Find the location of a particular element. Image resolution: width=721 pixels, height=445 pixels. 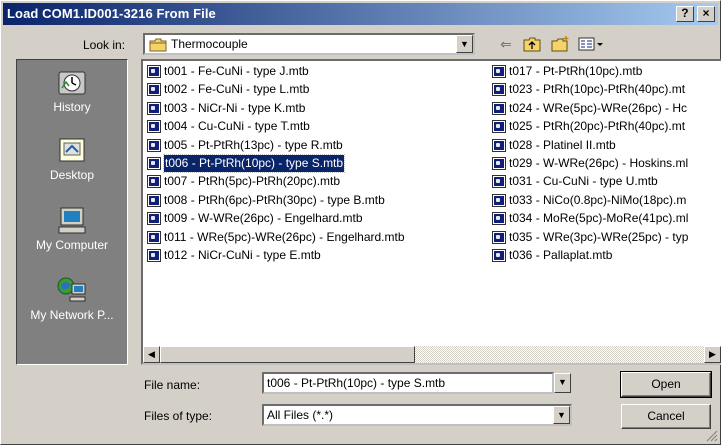

file-type-select: All Files (*.*) ▼ is located at coordinates (417, 415).